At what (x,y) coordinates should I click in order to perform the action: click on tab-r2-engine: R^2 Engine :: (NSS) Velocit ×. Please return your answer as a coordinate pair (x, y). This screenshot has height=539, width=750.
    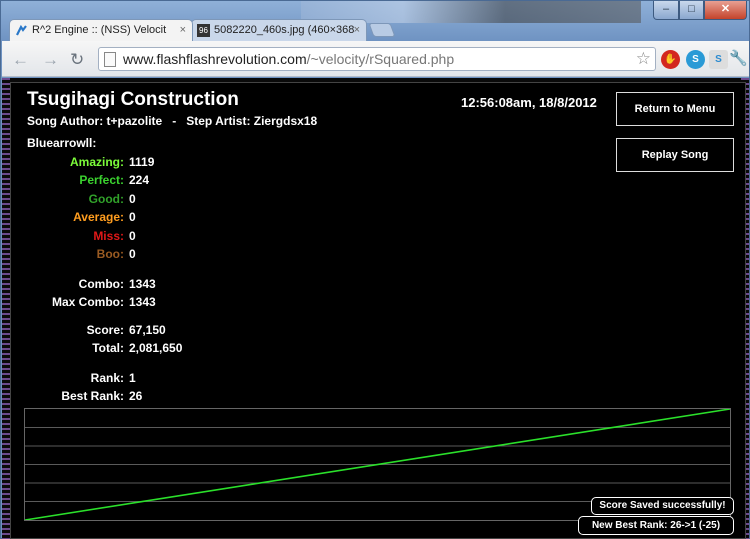
    Looking at the image, I should click on (101, 30).